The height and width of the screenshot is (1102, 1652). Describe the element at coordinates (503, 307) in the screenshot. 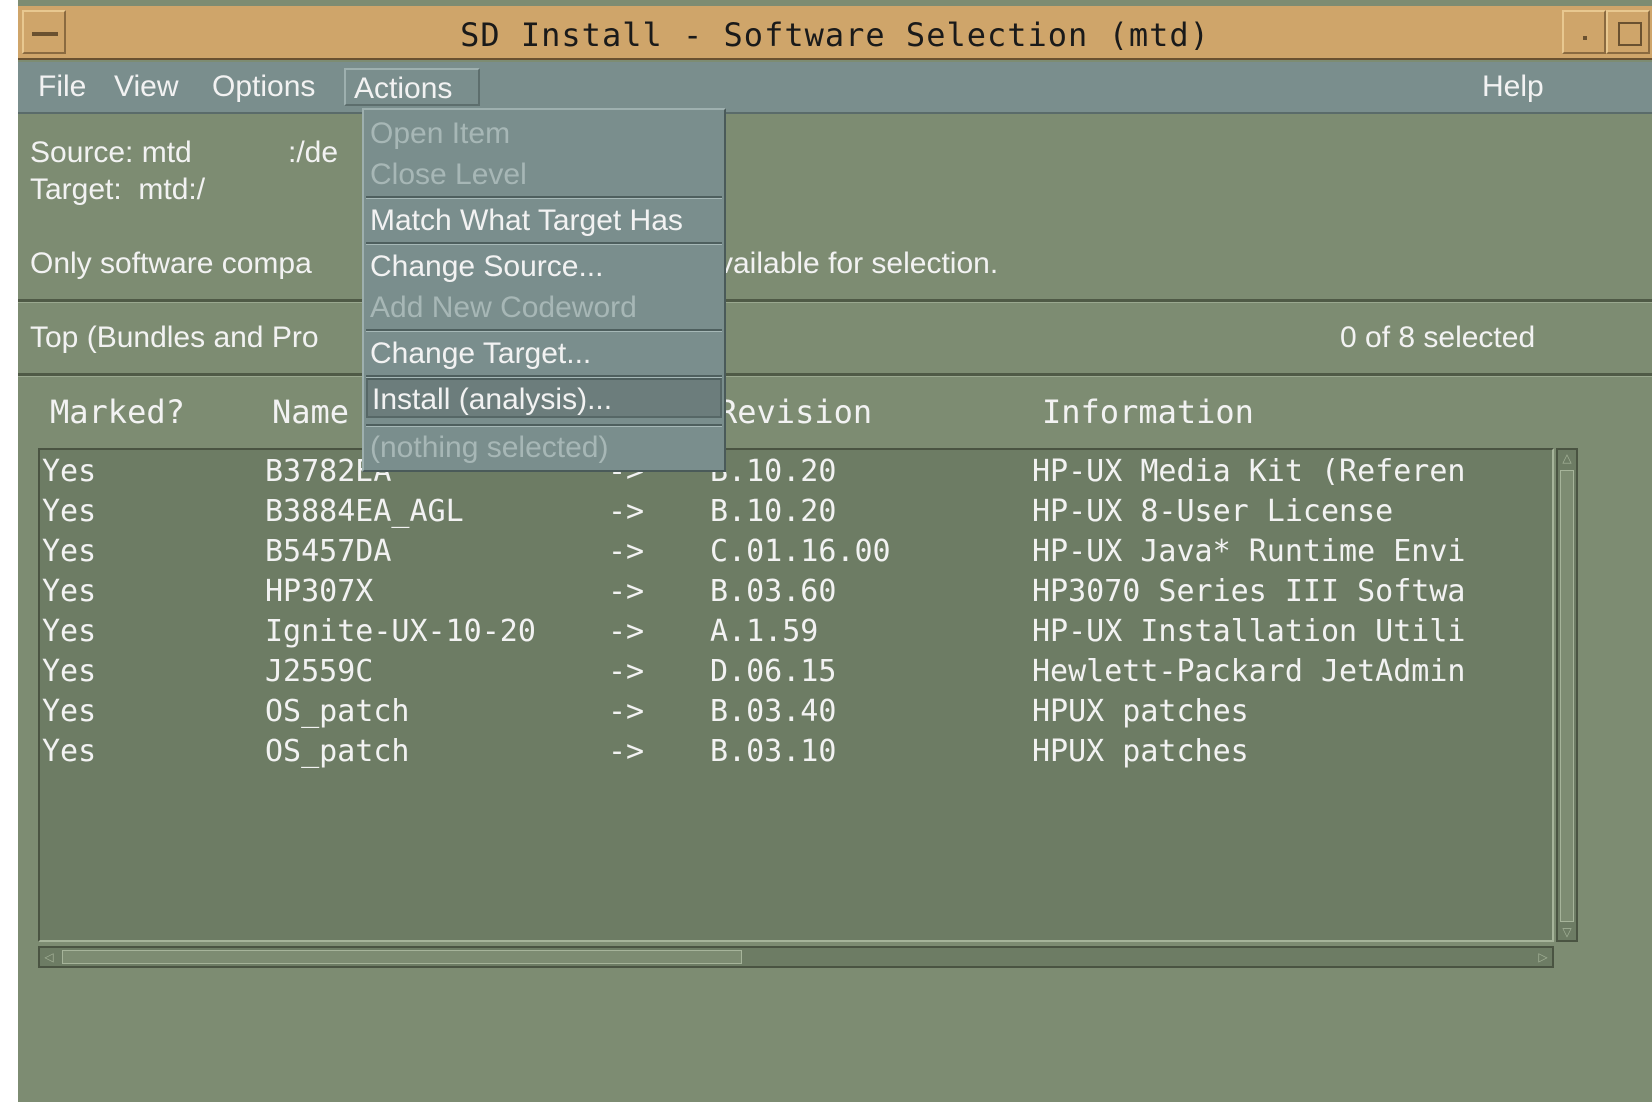

I see `menu-item-add-codeword-label: Add New Codeword` at that location.